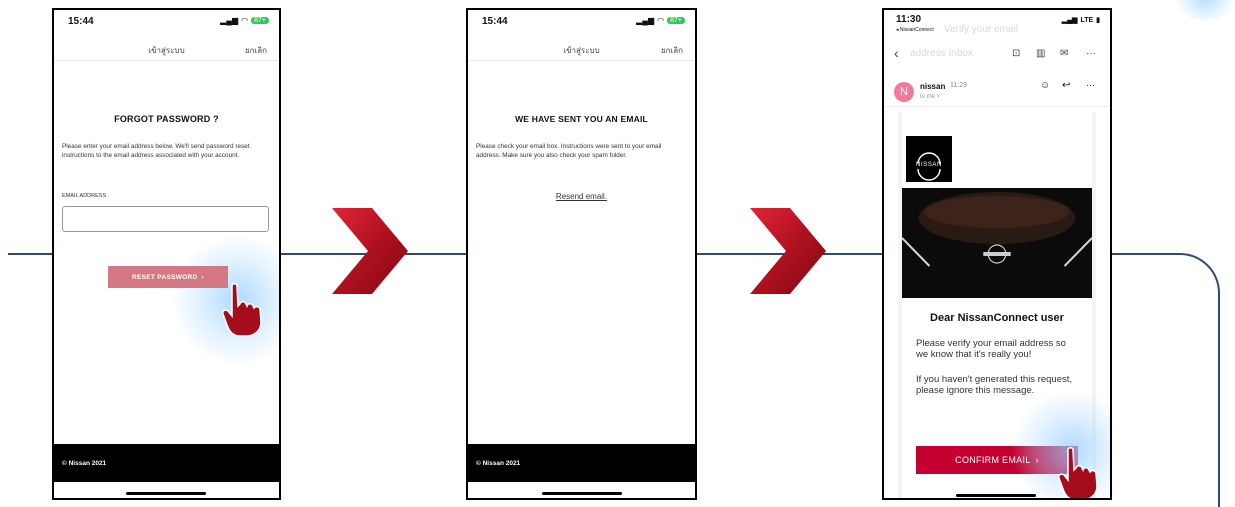  Describe the element at coordinates (896, 53) in the screenshot. I see `back-chevron-icon: ‹` at that location.